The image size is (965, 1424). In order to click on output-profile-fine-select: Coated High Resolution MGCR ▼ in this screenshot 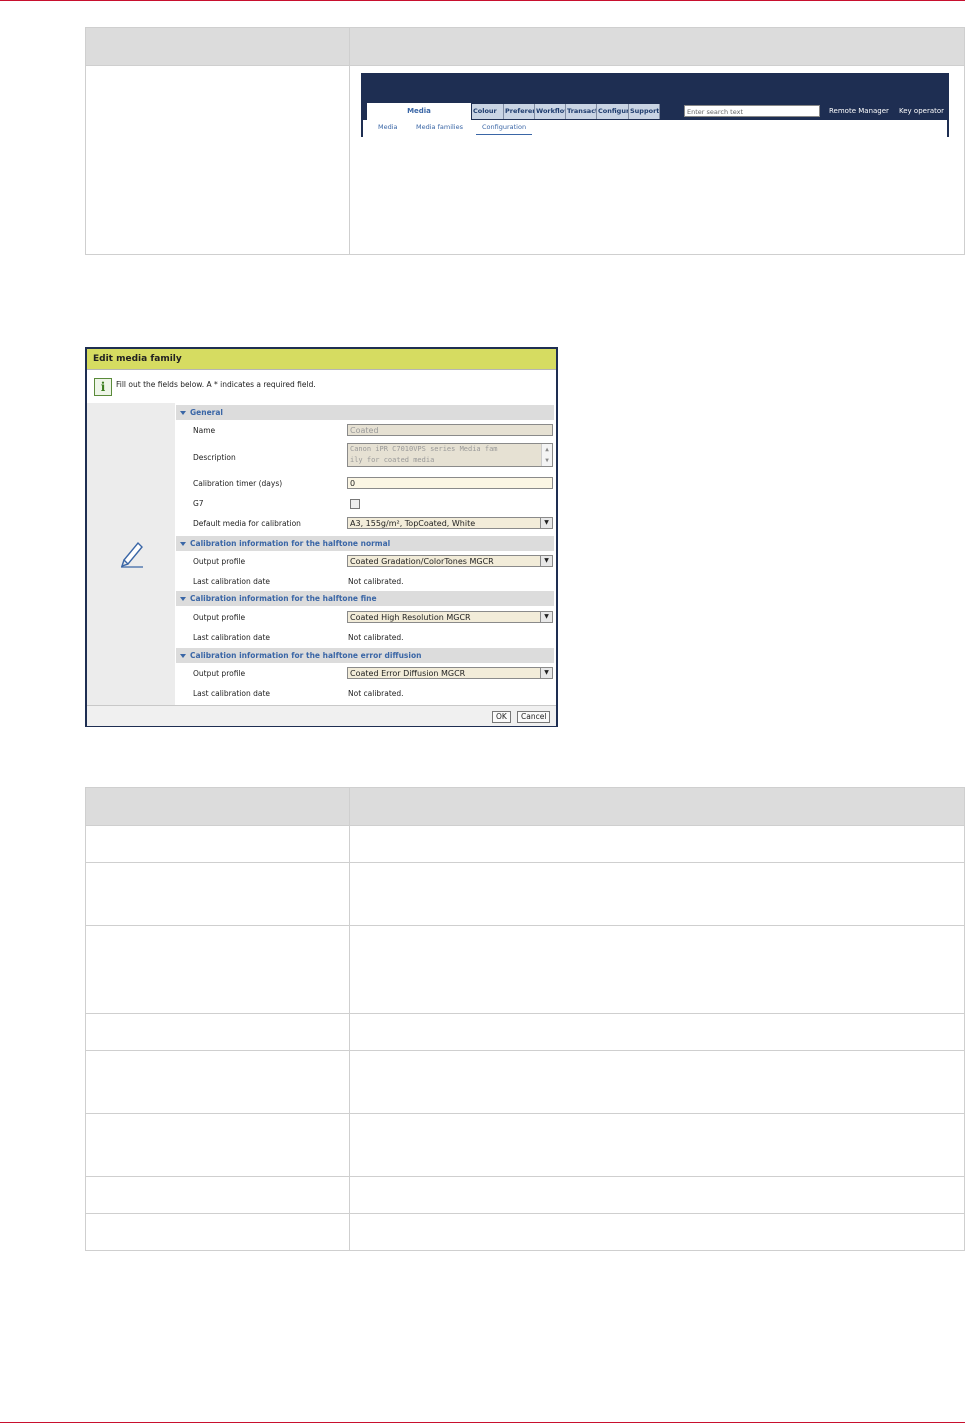, I will do `click(450, 617)`.